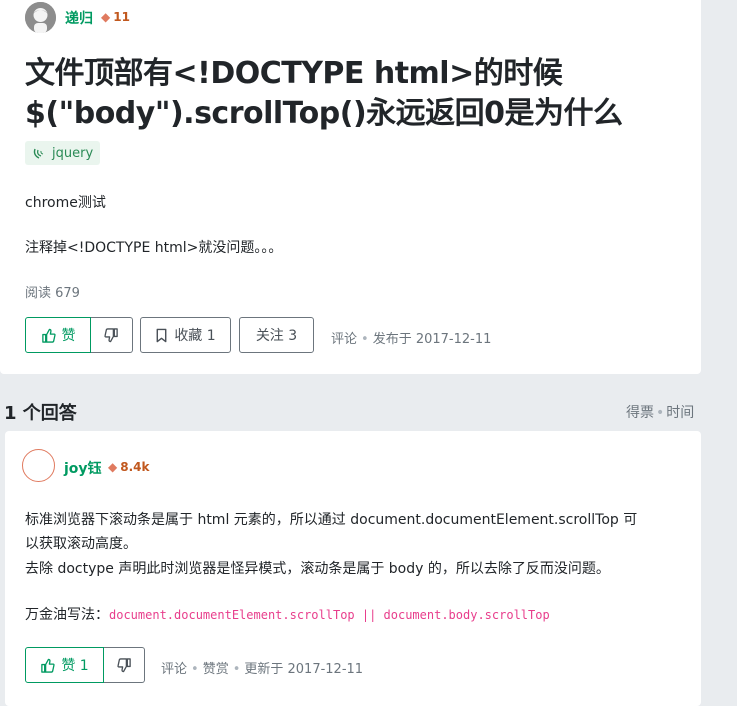  Describe the element at coordinates (174, 669) in the screenshot. I see `answer-comment-link: 评论` at that location.